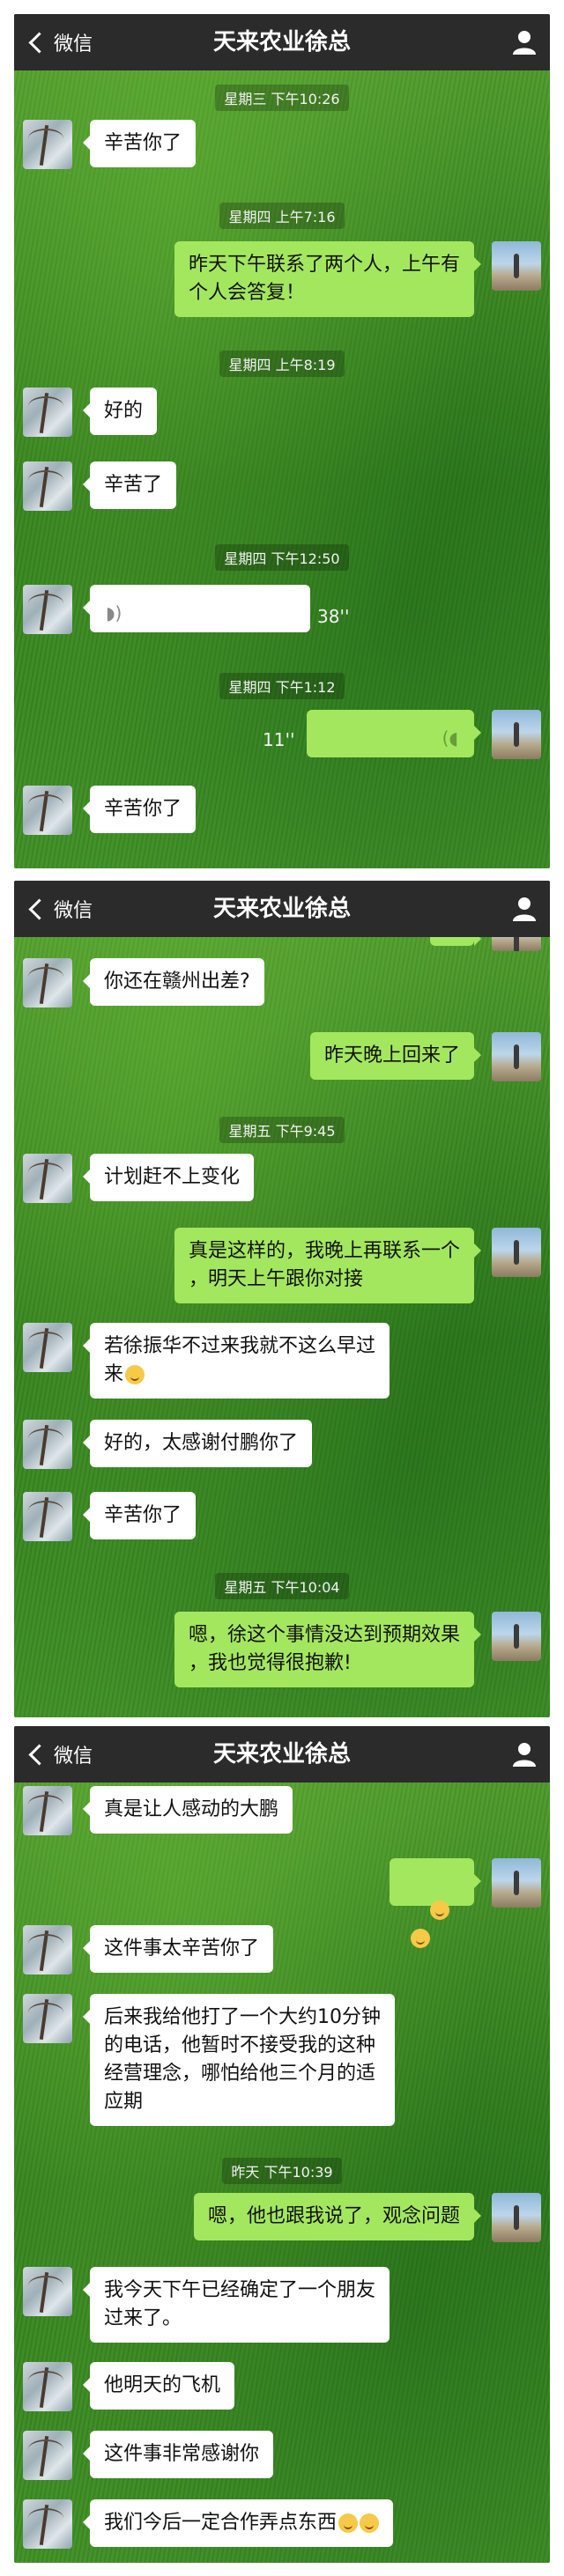 This screenshot has width=564, height=2576. Describe the element at coordinates (394, 733) in the screenshot. I see `voice-message-outgoing: (◖` at that location.